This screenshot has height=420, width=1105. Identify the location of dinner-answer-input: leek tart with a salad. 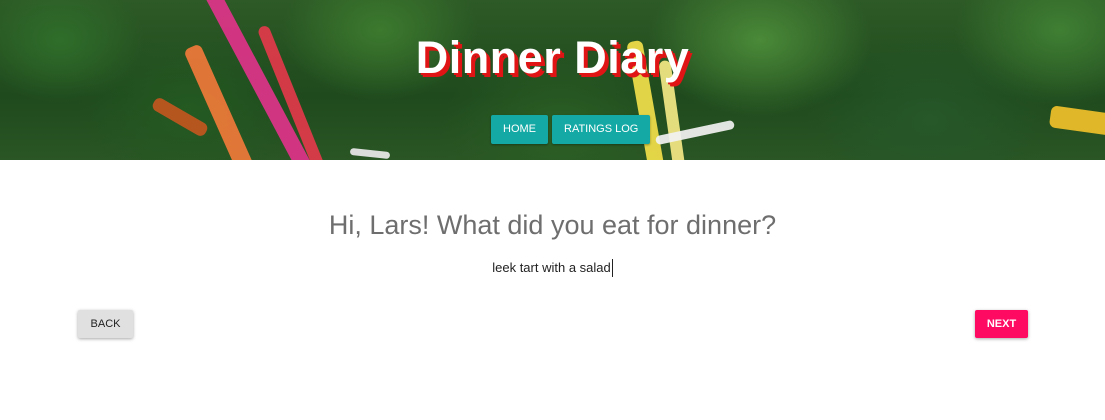
(552, 268).